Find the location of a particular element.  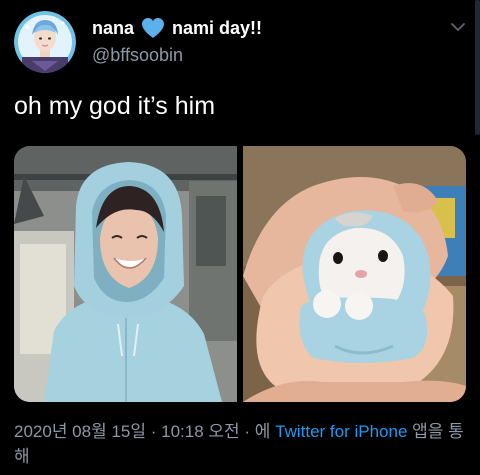

avatar is located at coordinates (45, 42).